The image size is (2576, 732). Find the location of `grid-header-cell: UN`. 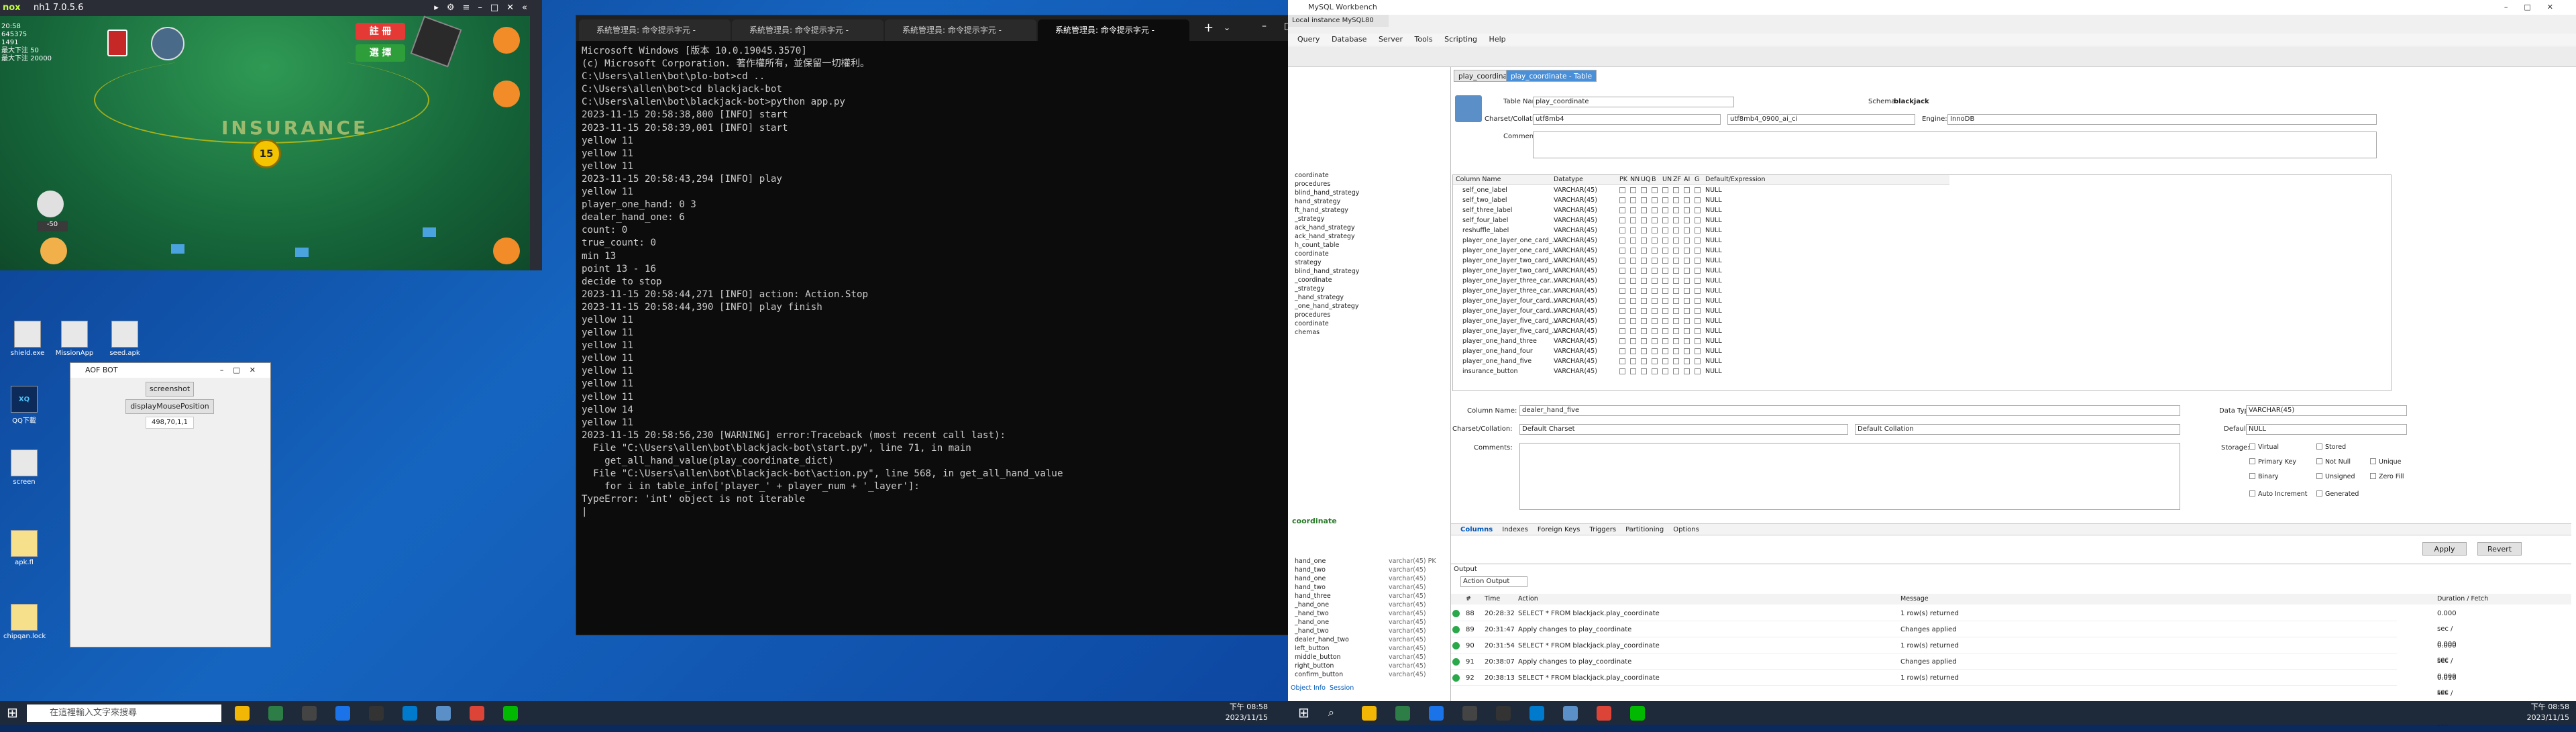

grid-header-cell: UN is located at coordinates (1667, 179).